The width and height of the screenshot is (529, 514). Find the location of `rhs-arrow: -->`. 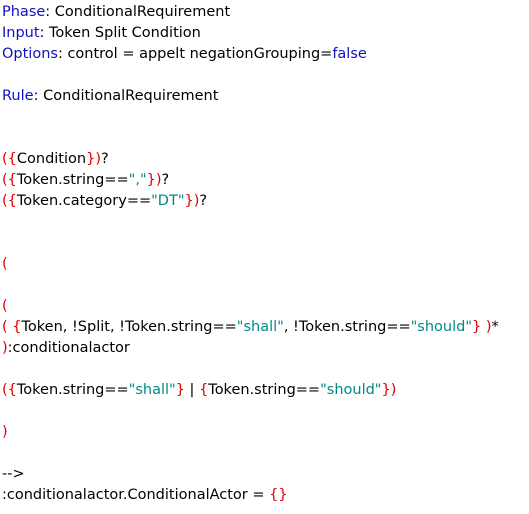

rhs-arrow: --> is located at coordinates (13, 474).